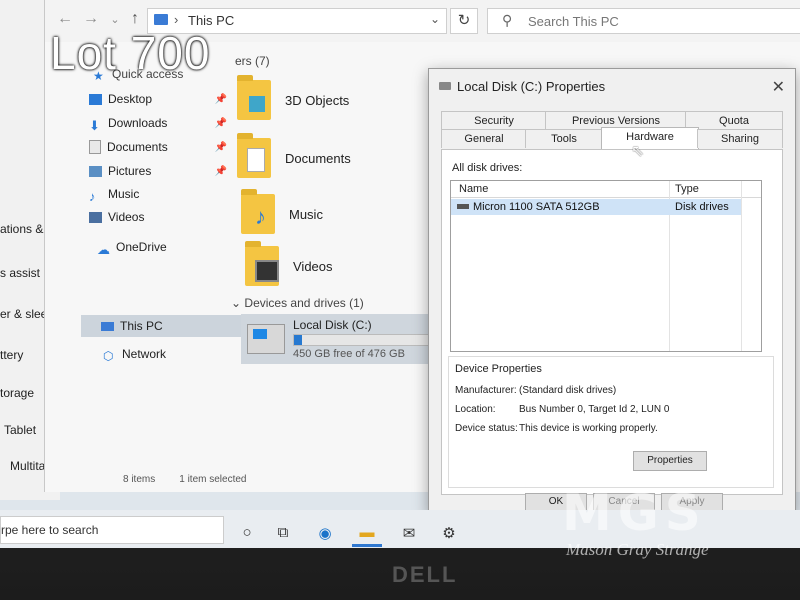  Describe the element at coordinates (670, 461) in the screenshot. I see `properties-button: Properties` at that location.